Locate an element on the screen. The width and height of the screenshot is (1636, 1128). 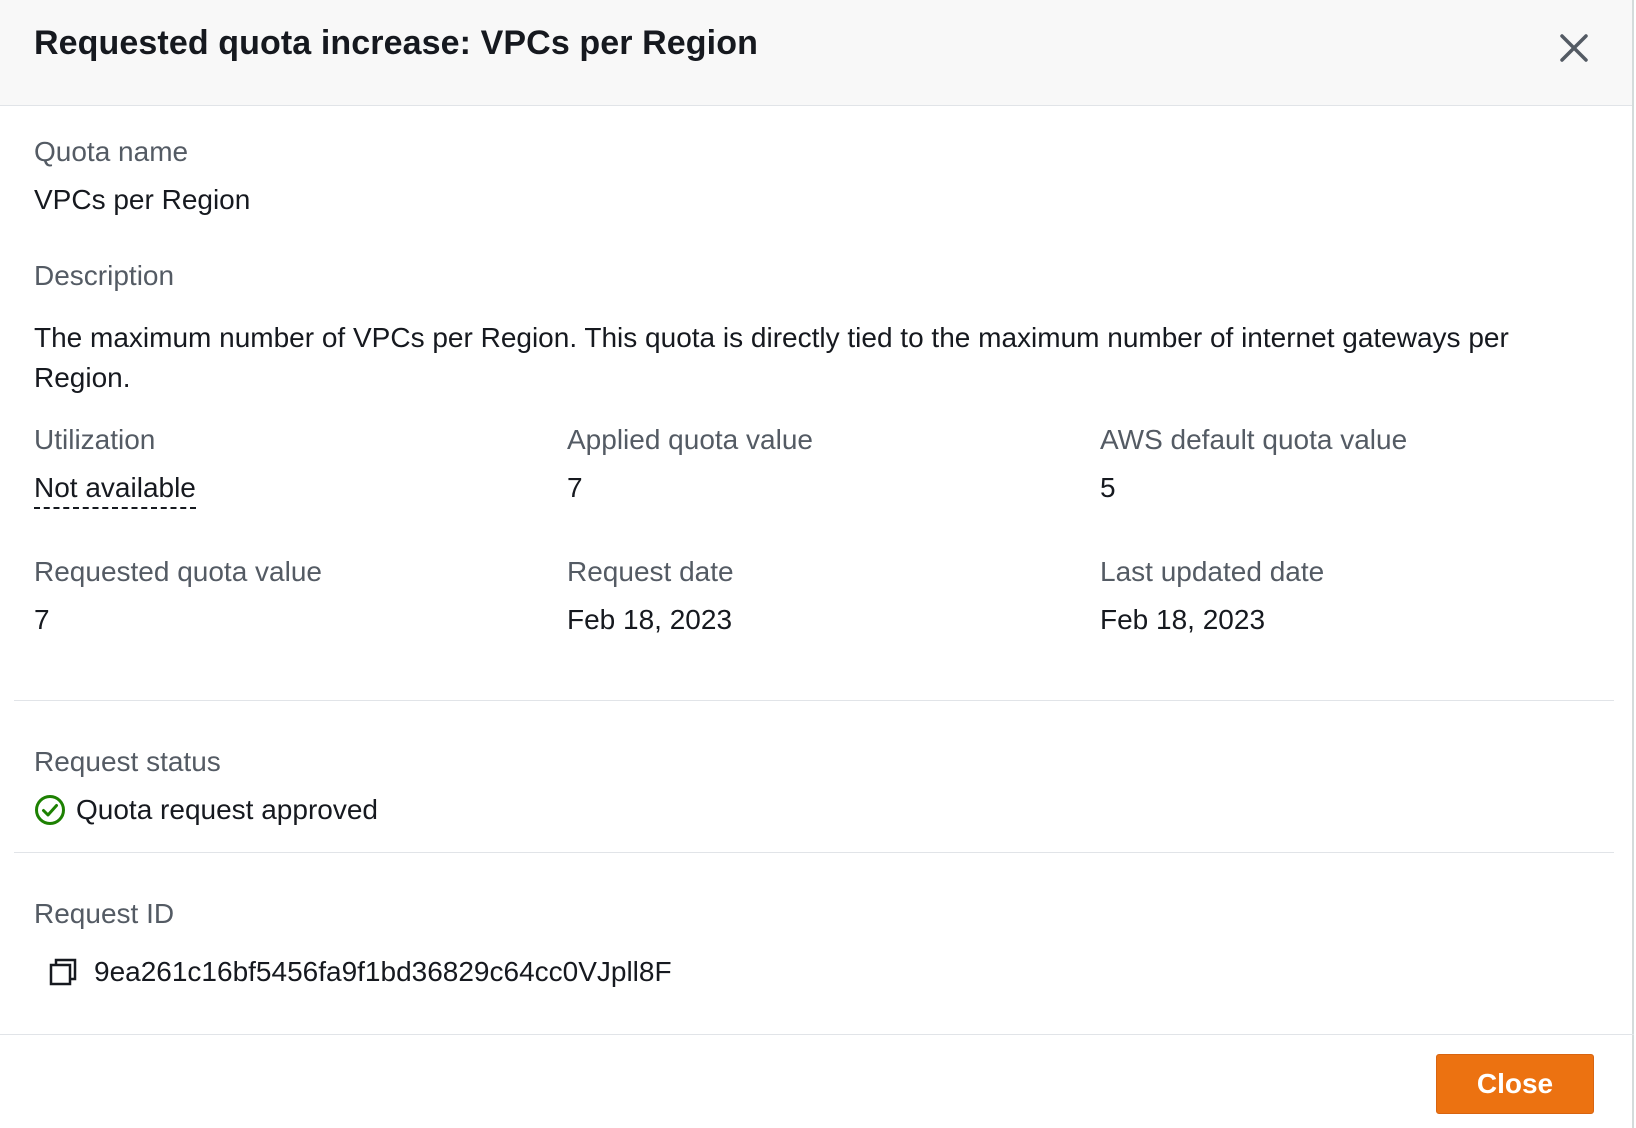
description-label: Description is located at coordinates (104, 275).